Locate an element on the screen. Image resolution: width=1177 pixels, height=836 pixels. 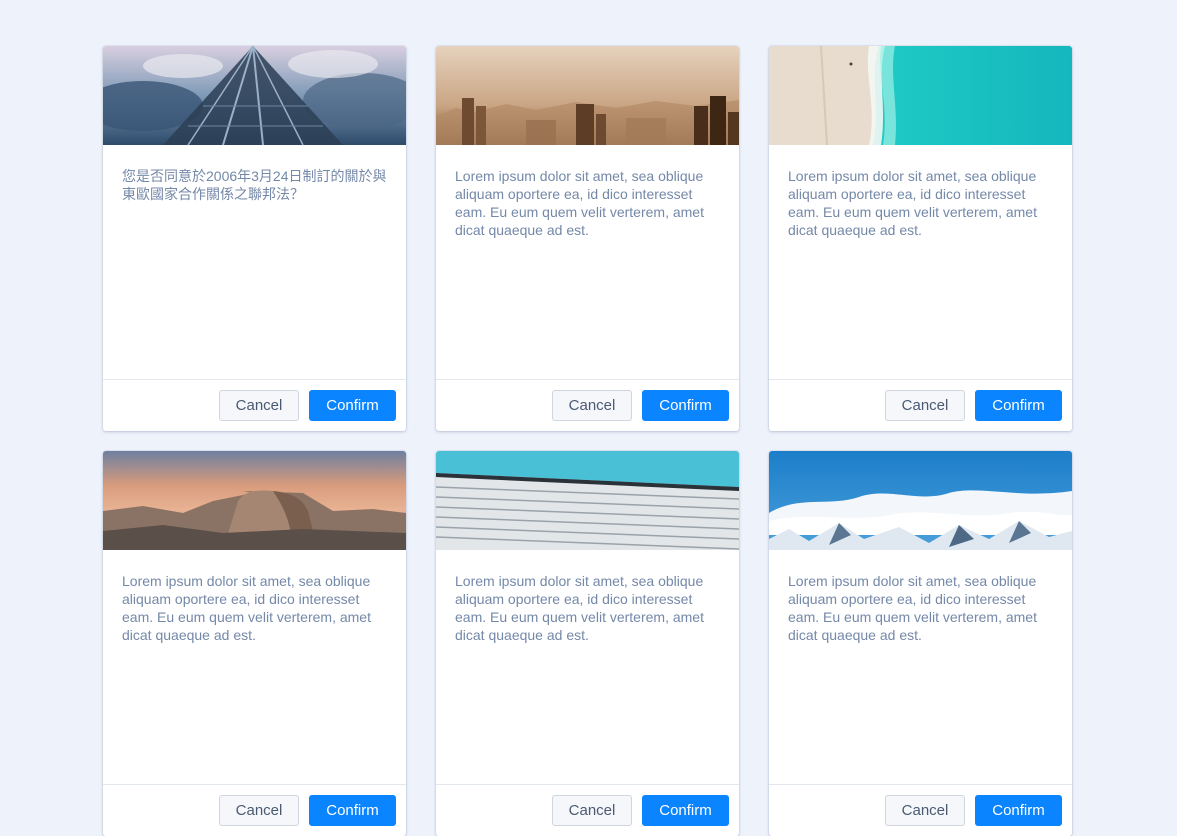
building-facade-image is located at coordinates (587, 500).